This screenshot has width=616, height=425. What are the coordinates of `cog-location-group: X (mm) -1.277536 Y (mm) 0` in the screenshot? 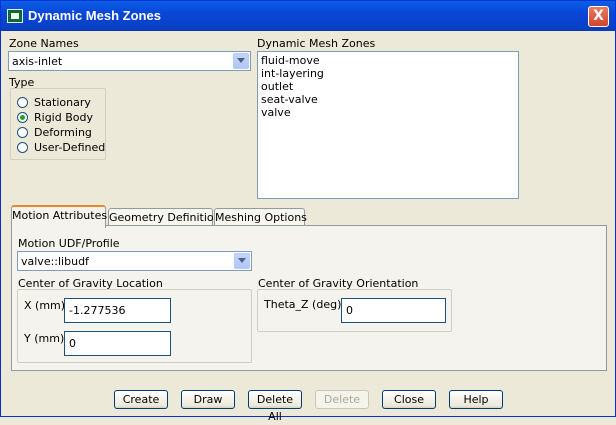 It's located at (134, 326).